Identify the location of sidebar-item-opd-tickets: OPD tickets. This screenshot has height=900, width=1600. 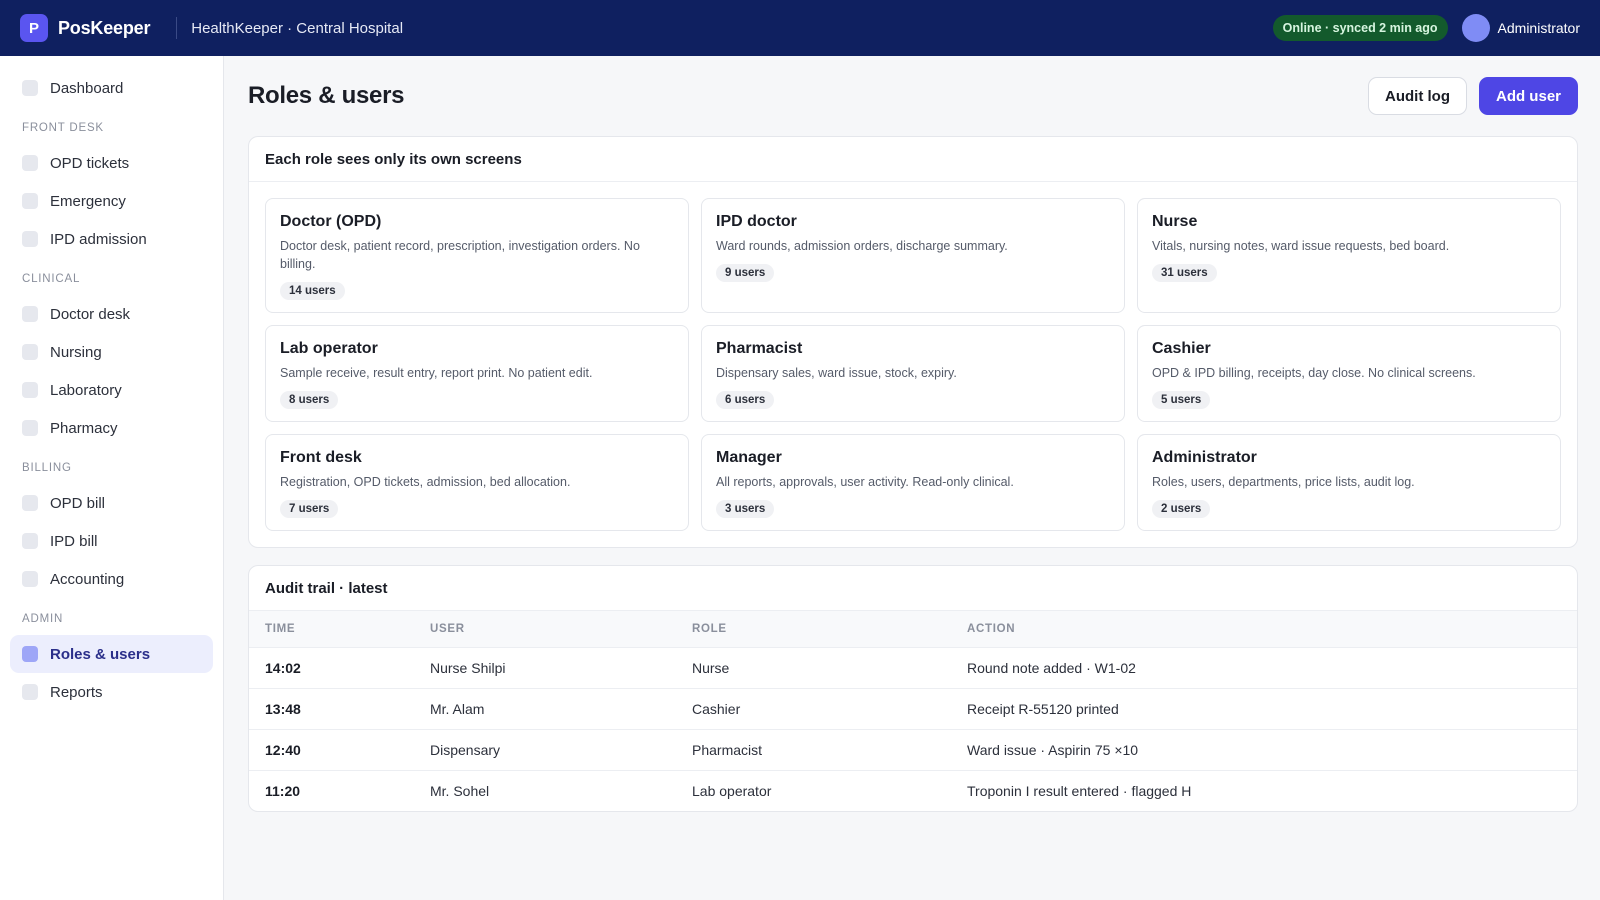
(111, 163).